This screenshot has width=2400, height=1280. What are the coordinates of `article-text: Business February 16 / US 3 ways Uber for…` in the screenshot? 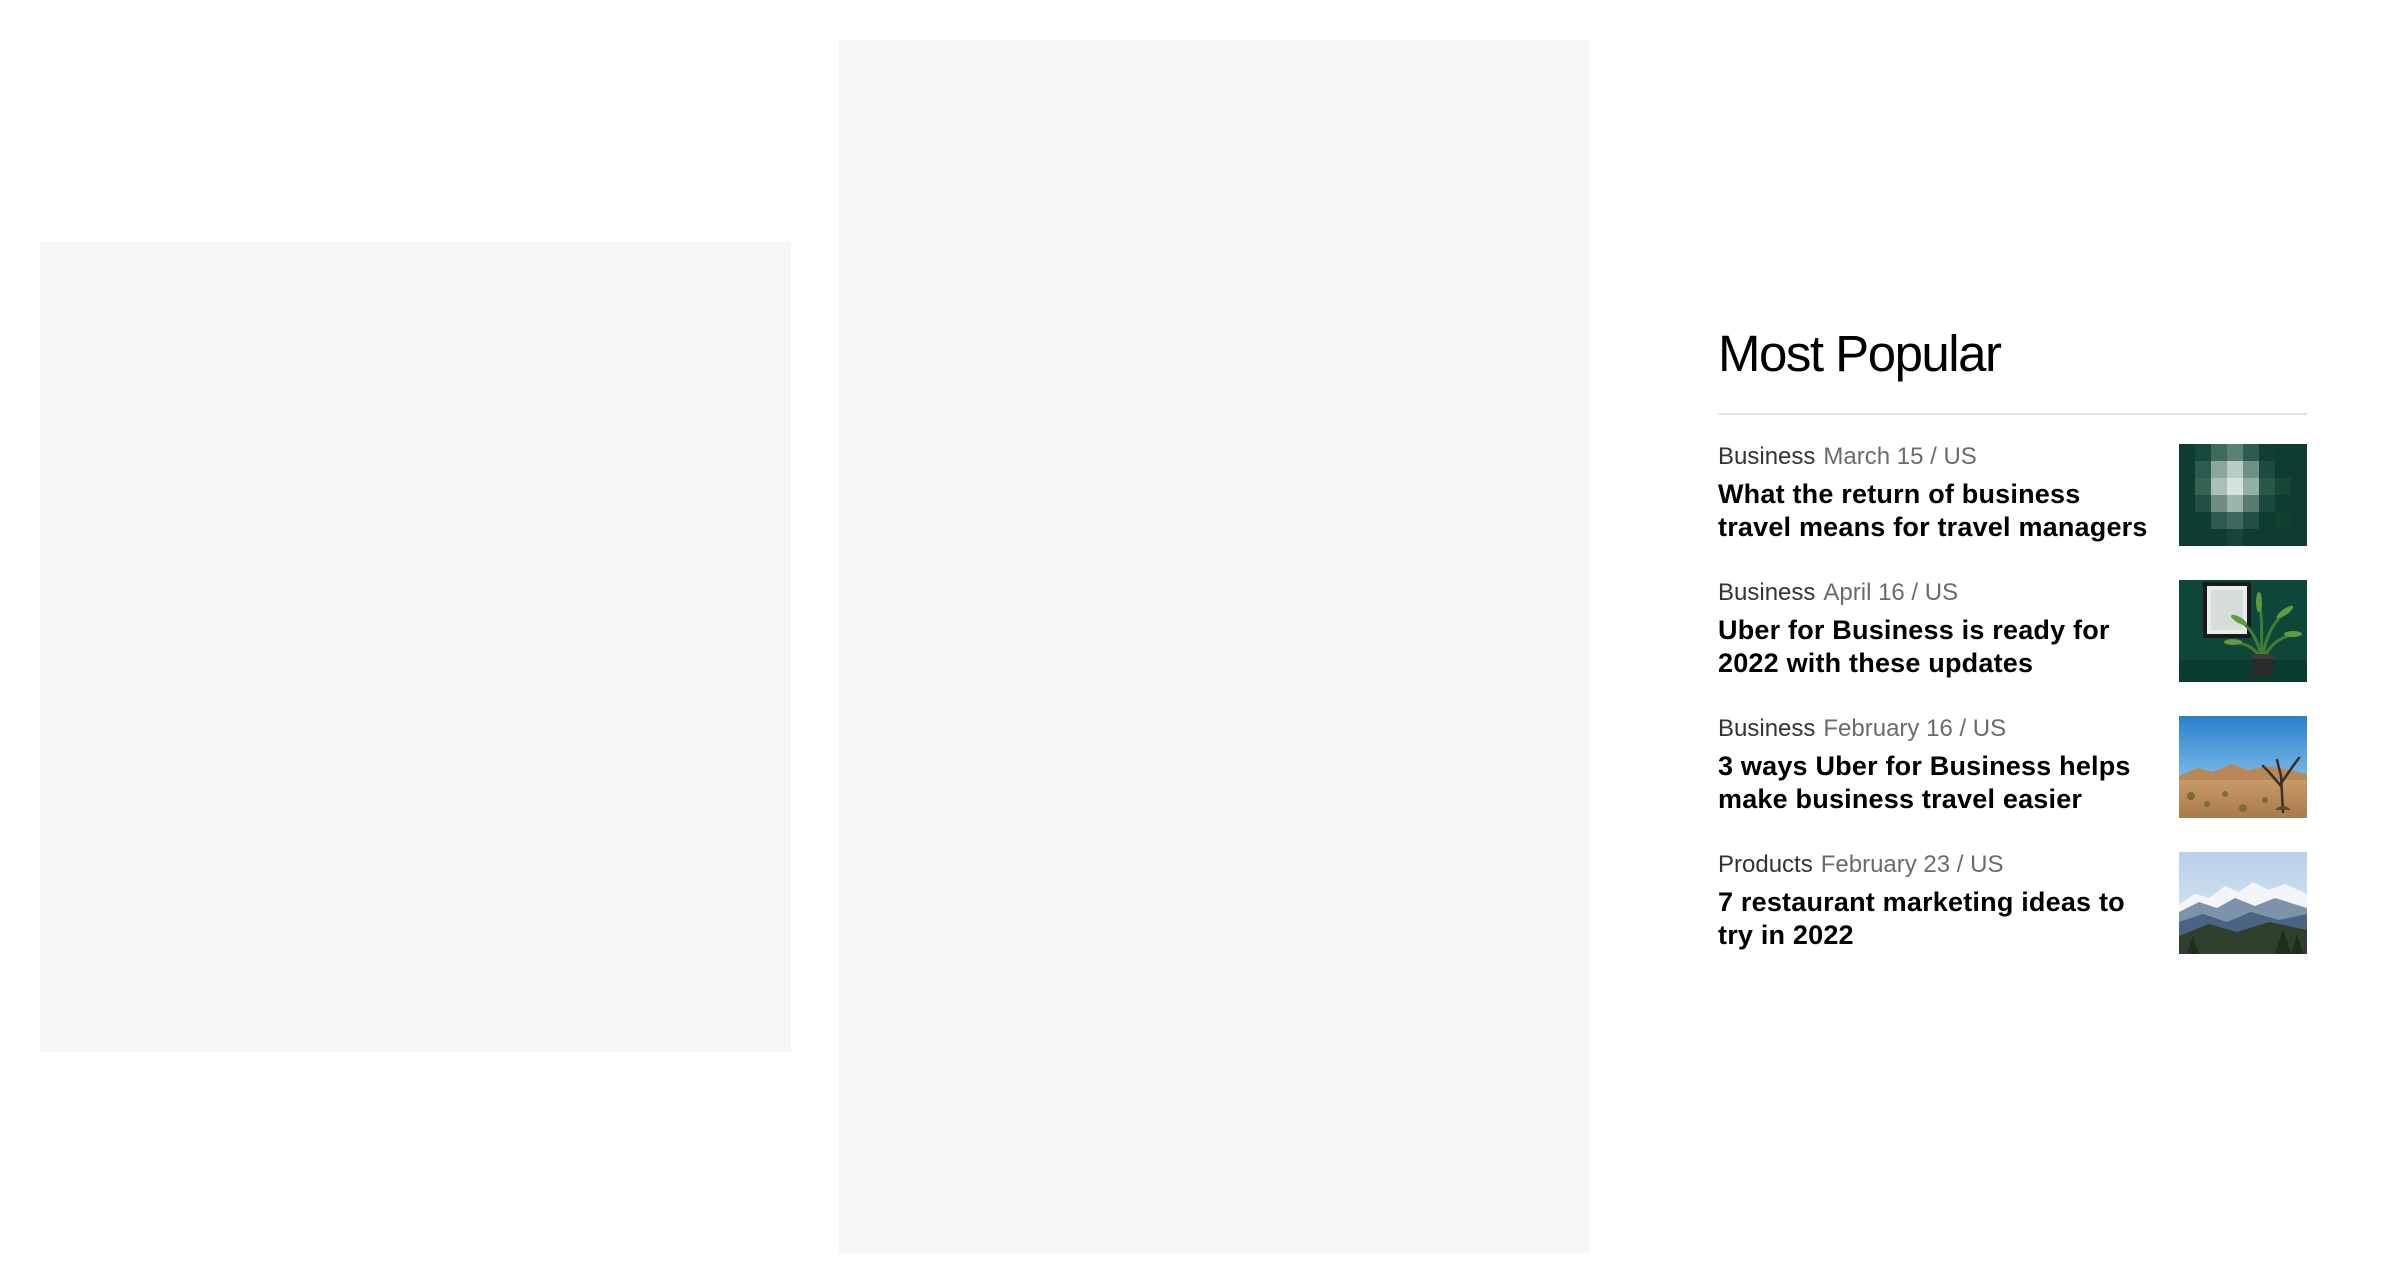 It's located at (1938, 765).